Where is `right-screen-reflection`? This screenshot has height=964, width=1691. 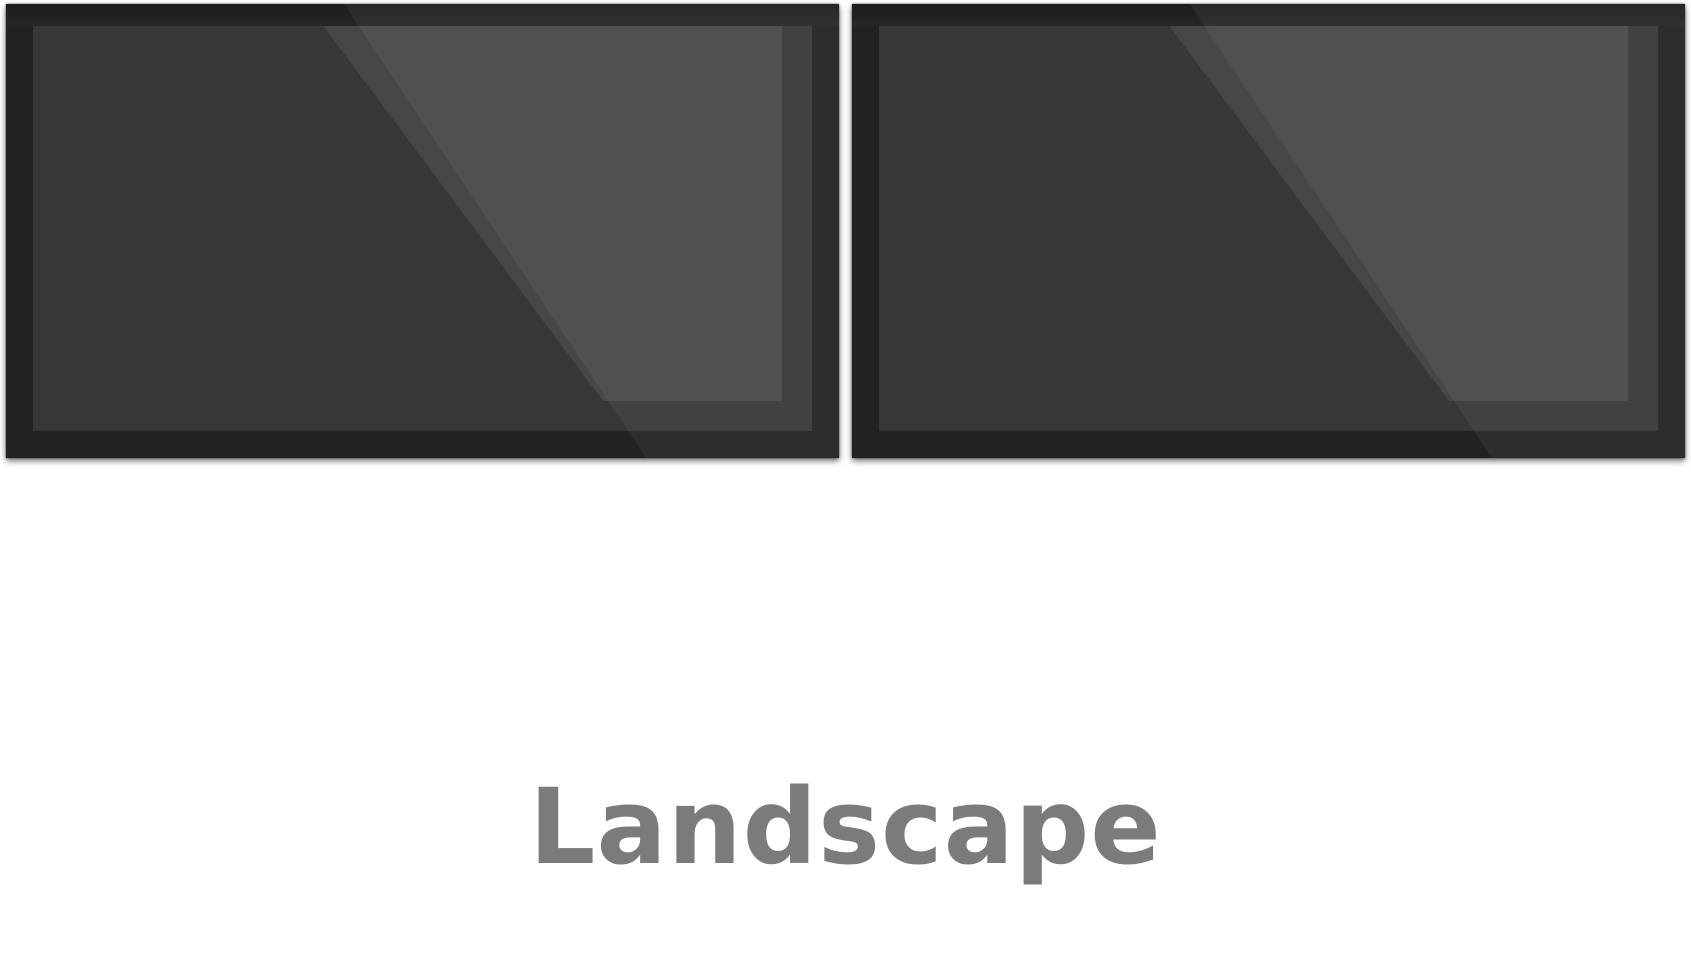
right-screen-reflection is located at coordinates (1398, 213).